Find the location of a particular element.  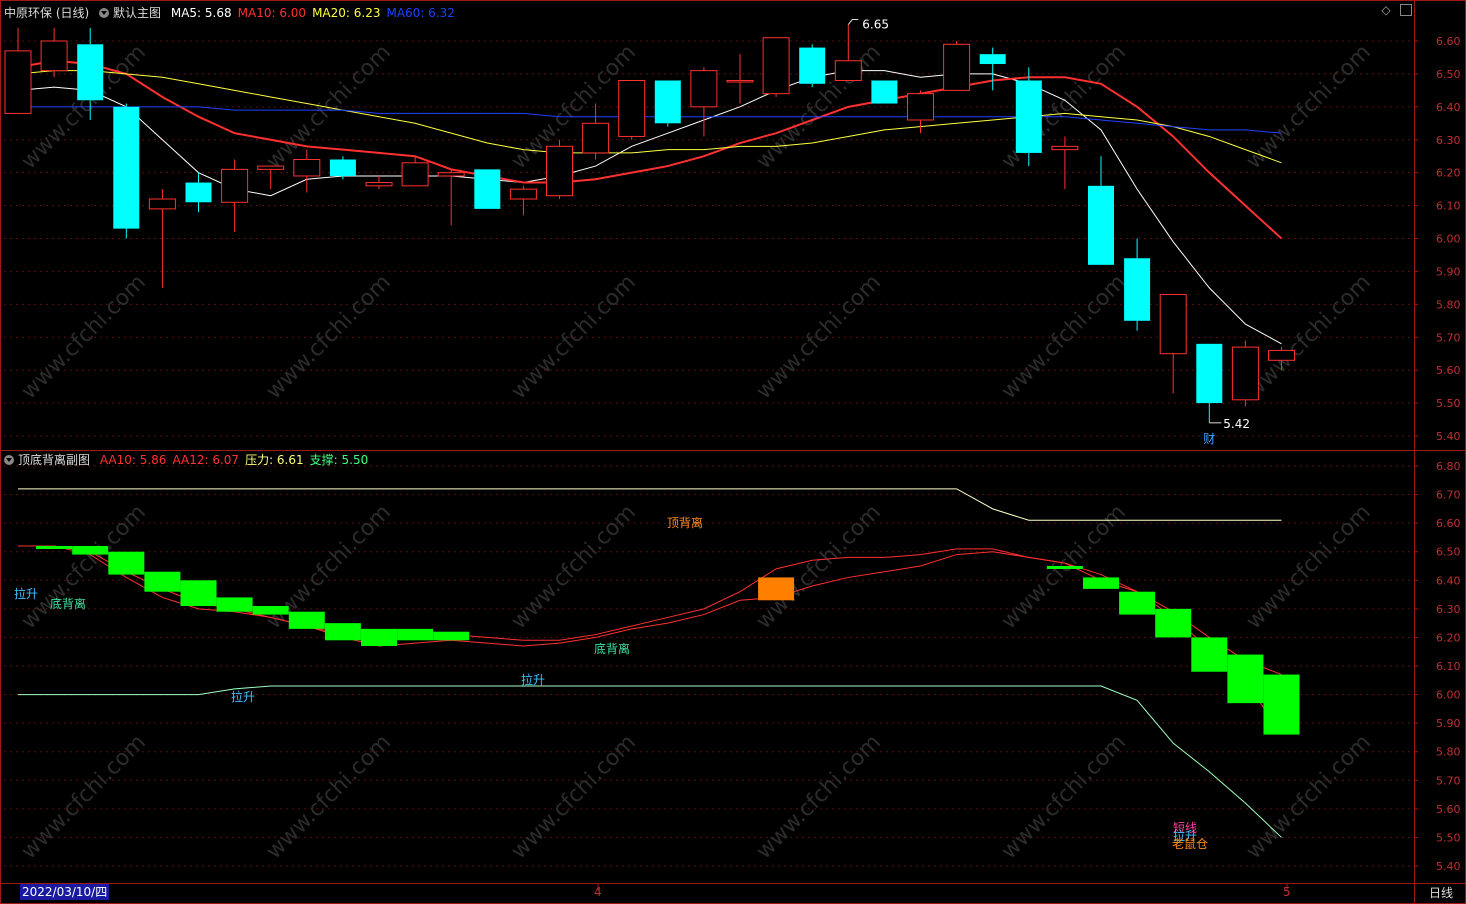

stock-title: 中原环保 (日线) is located at coordinates (46, 13).